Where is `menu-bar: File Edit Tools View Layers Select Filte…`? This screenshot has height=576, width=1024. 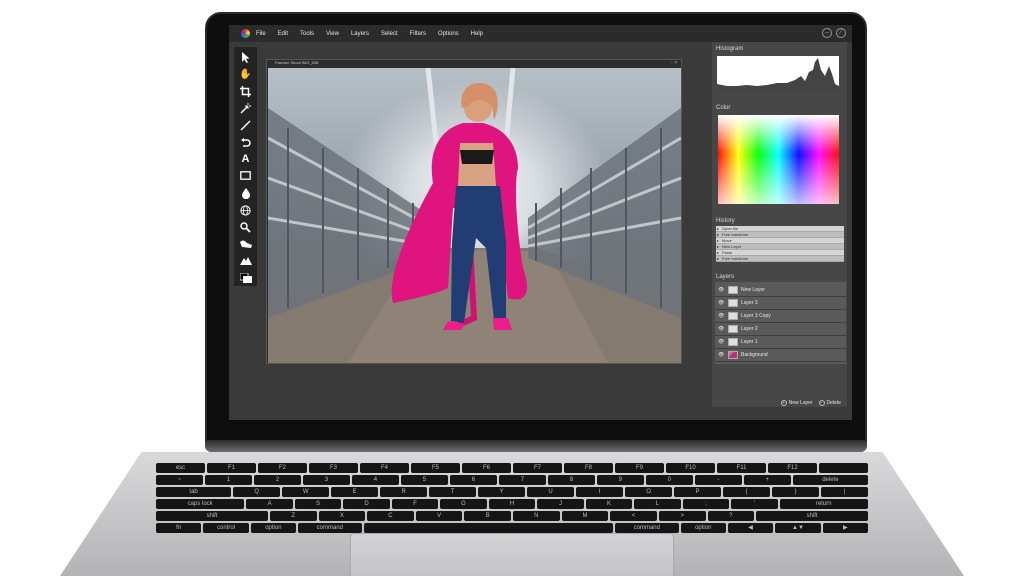 menu-bar: File Edit Tools View Layers Select Filte… is located at coordinates (540, 33).